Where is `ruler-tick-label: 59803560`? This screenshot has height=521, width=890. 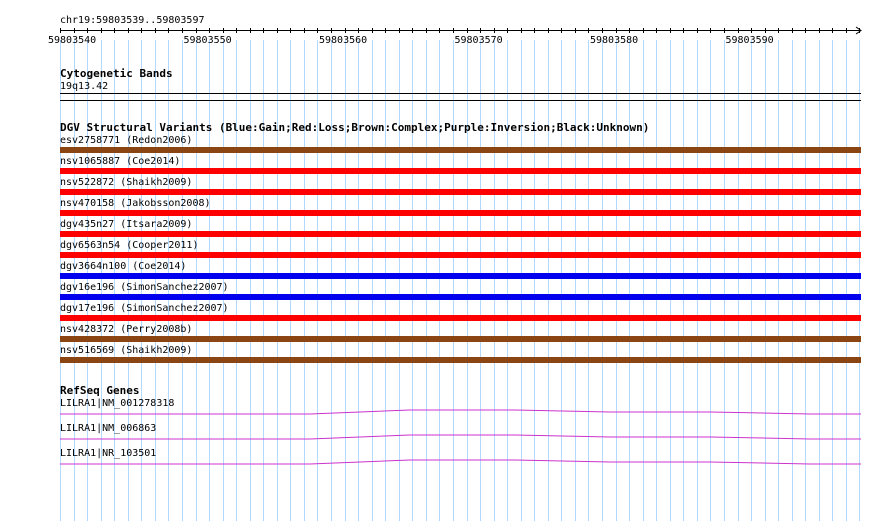 ruler-tick-label: 59803560 is located at coordinates (343, 40).